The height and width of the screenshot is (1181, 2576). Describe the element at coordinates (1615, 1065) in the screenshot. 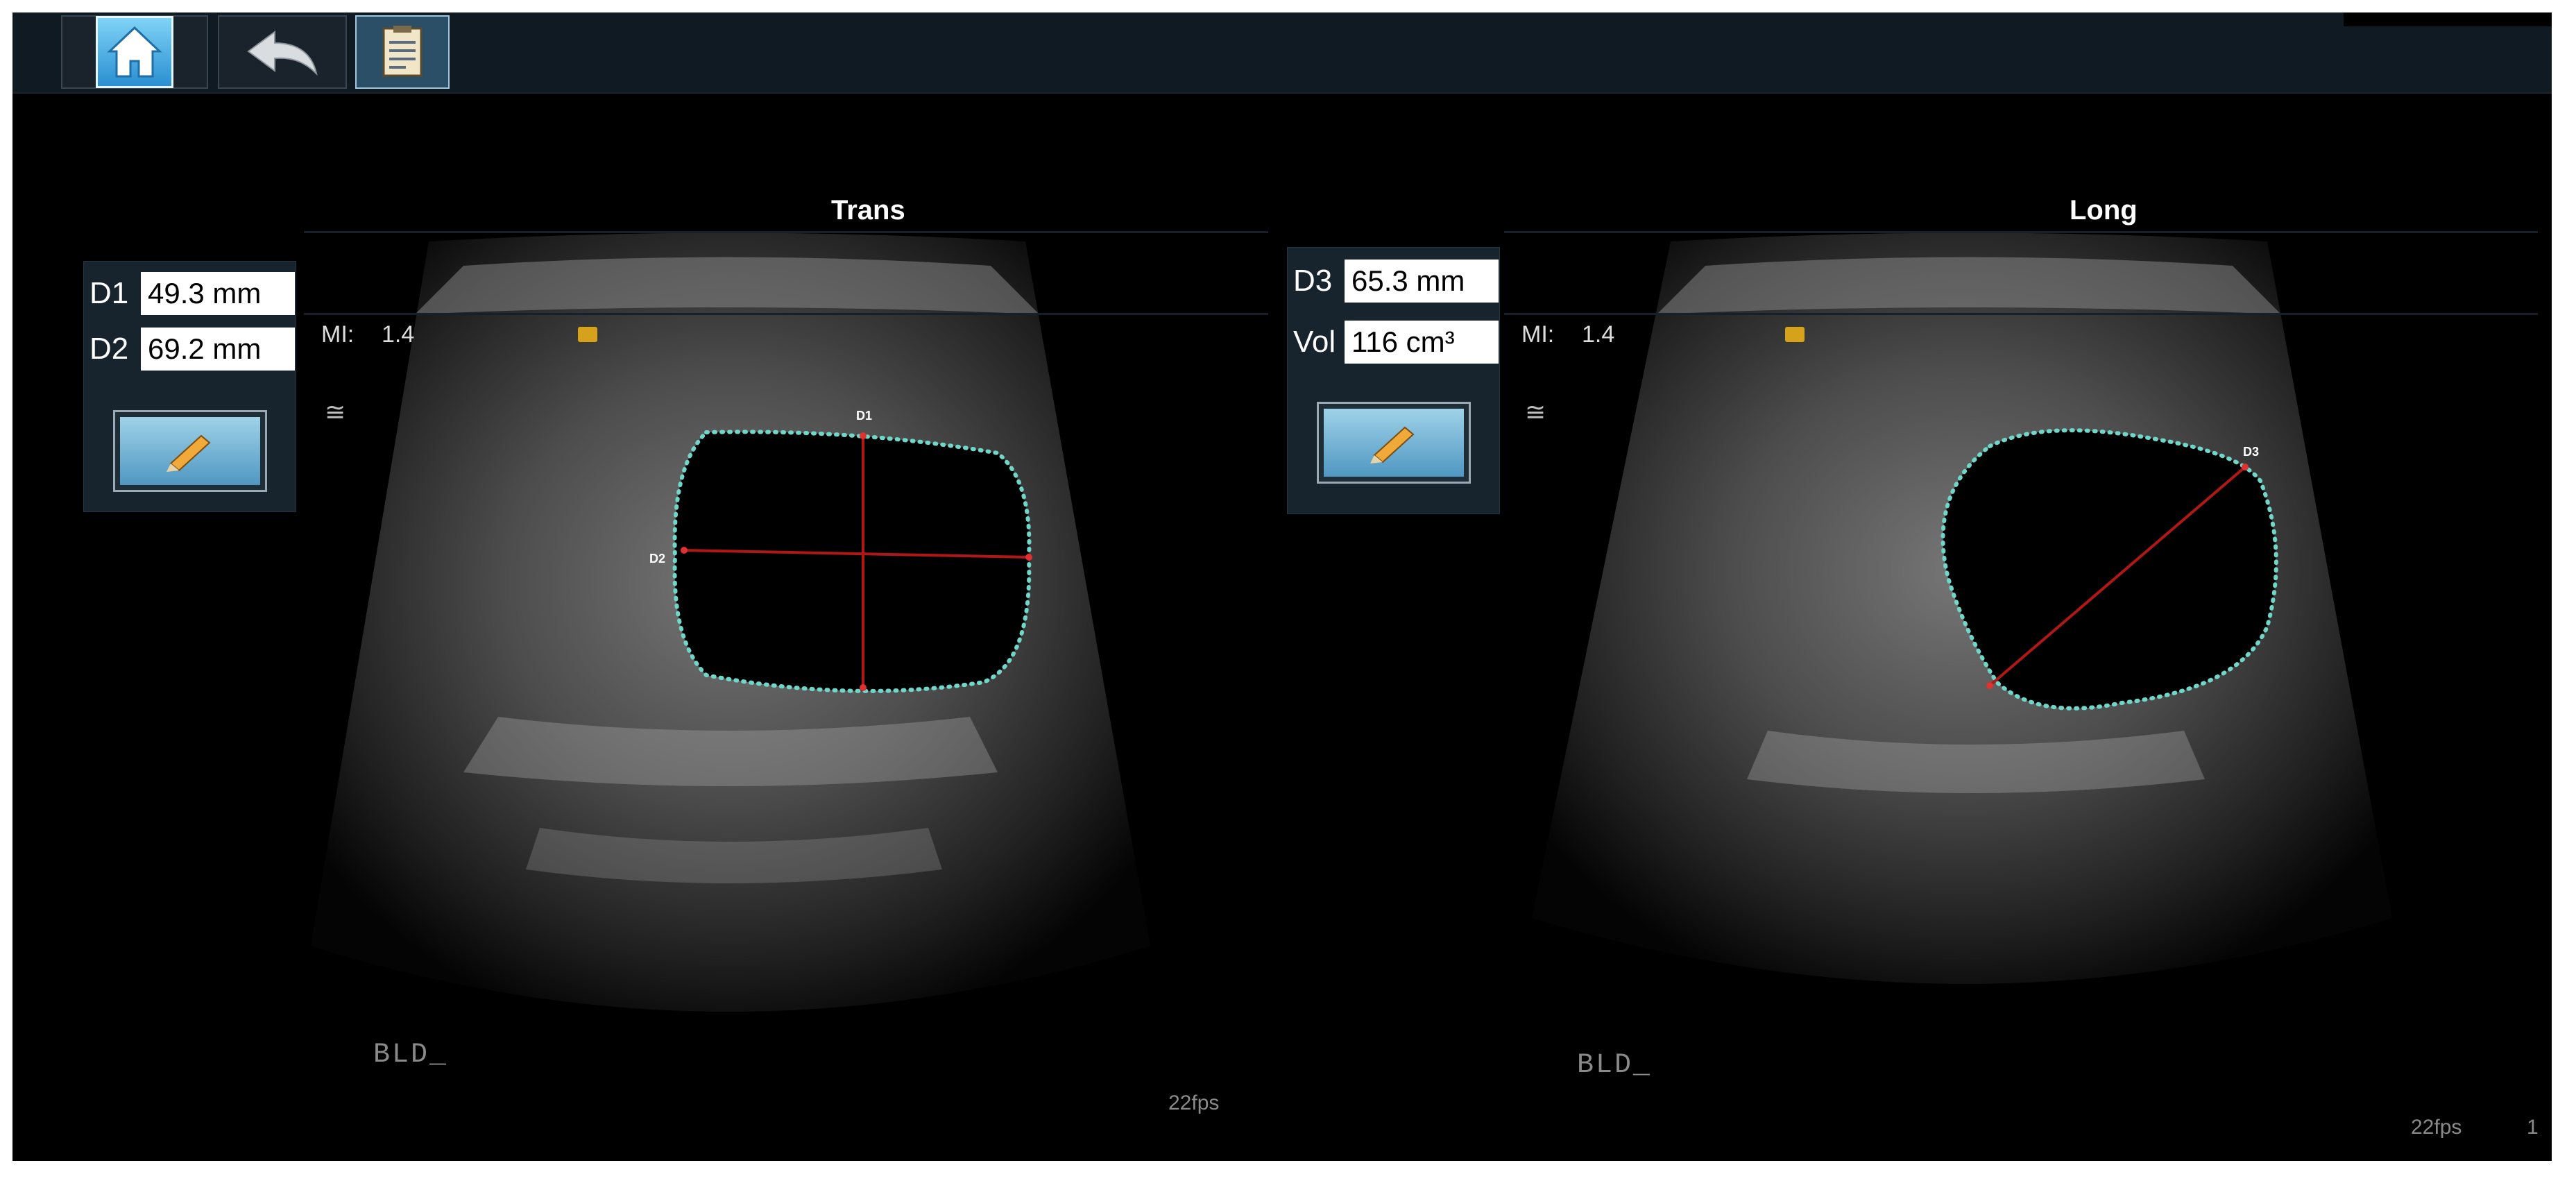

I see `long-preset-label: BLD_` at that location.